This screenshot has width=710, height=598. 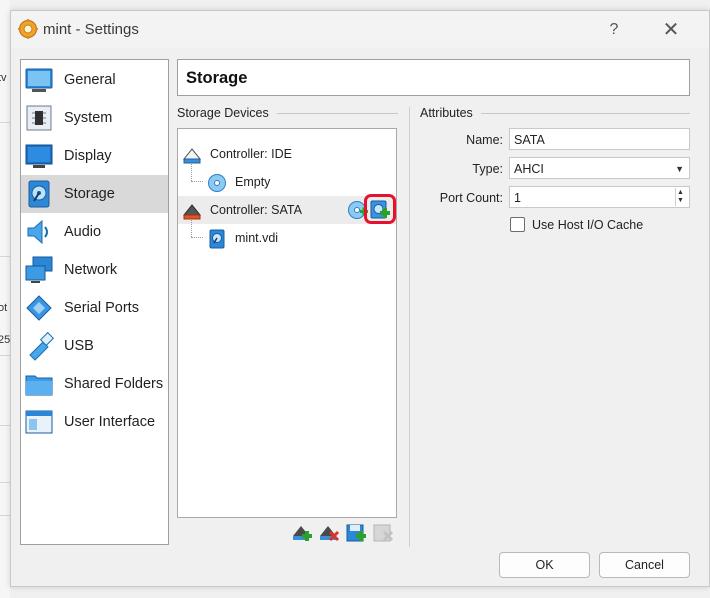 I want to click on remove-controller-icon, so click(x=329, y=533).